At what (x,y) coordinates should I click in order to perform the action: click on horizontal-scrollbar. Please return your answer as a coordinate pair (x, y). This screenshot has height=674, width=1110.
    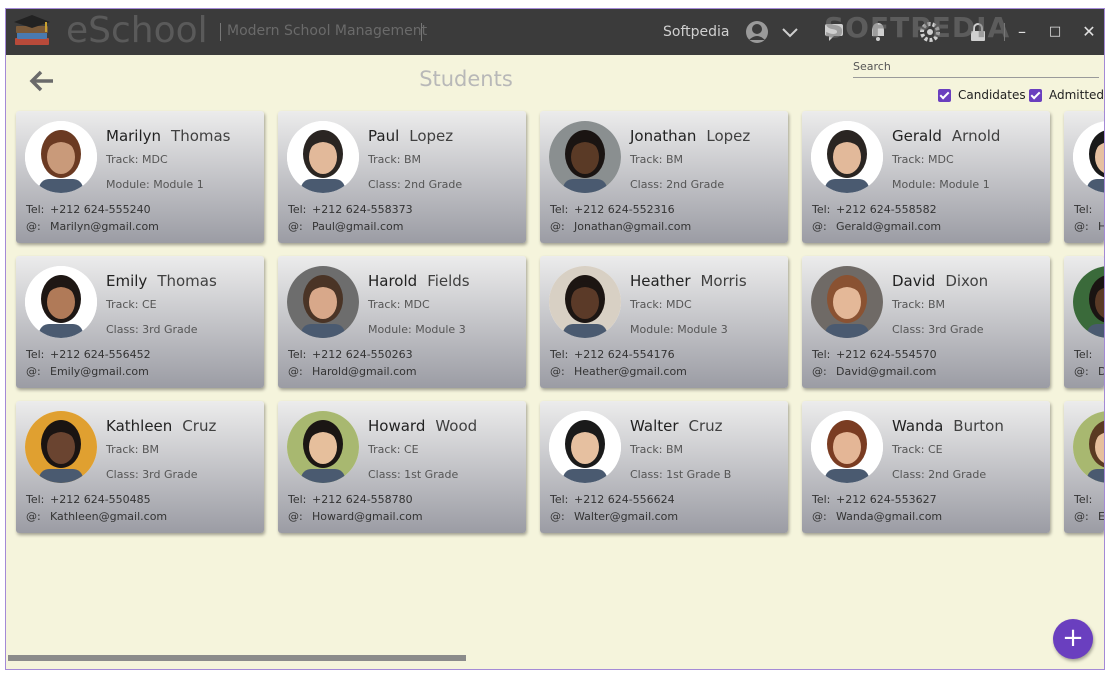
    Looking at the image, I should click on (237, 658).